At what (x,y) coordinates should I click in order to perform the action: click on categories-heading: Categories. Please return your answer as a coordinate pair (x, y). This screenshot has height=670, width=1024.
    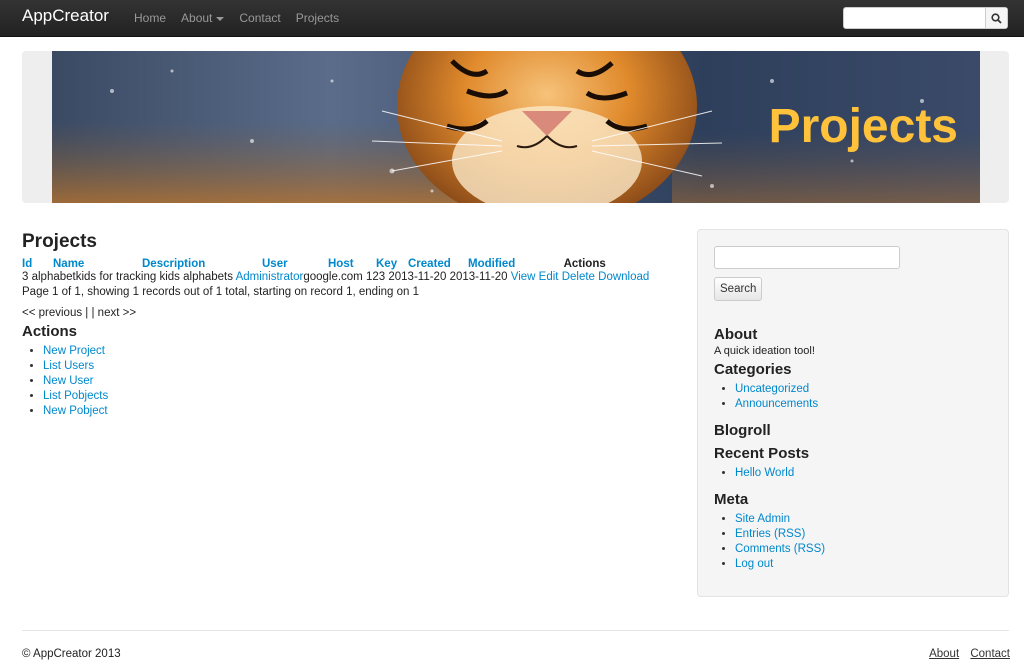
    Looking at the image, I should click on (753, 369).